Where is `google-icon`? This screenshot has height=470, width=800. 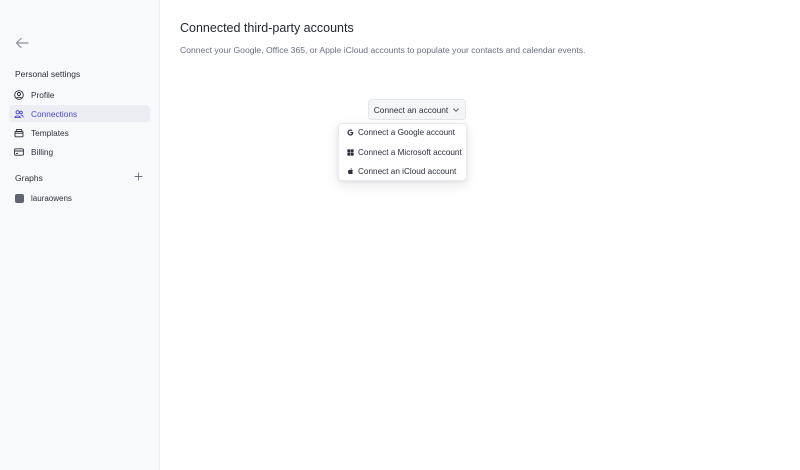
google-icon is located at coordinates (350, 132).